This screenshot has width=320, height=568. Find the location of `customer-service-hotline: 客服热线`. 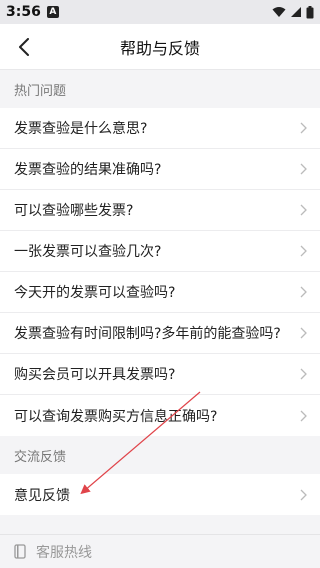

customer-service-hotline: 客服热线 is located at coordinates (160, 551).